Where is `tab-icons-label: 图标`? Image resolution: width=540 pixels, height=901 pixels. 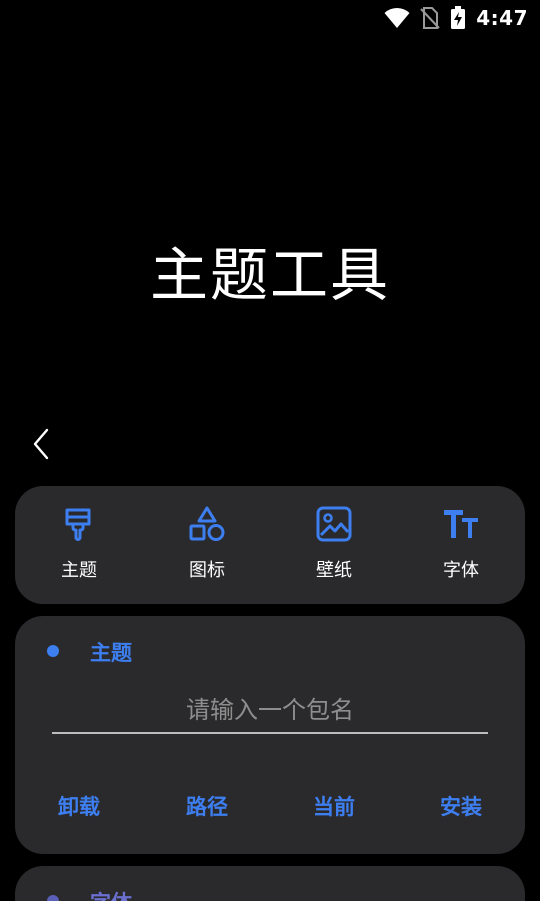
tab-icons-label: 图标 is located at coordinates (207, 570).